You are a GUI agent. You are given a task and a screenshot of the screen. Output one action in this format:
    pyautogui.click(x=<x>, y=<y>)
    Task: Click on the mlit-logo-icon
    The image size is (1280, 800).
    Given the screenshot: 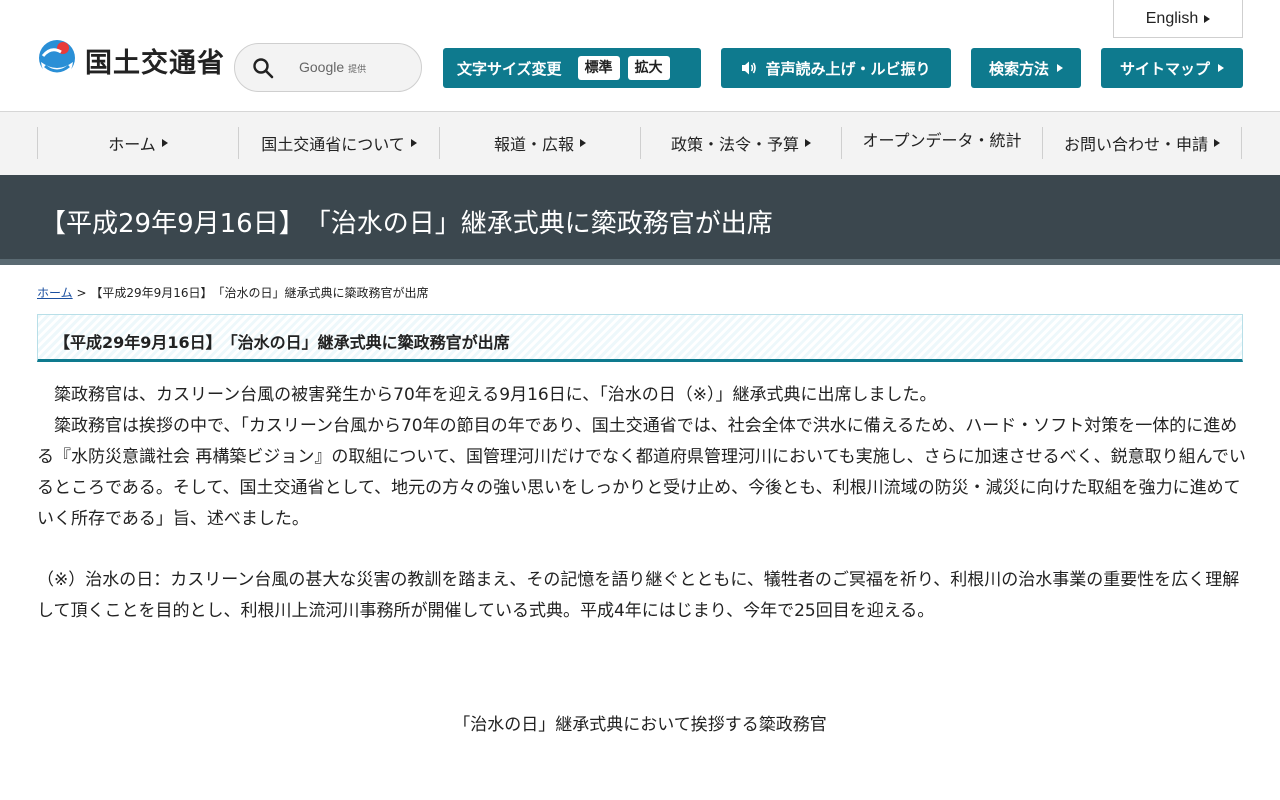 What is the action you would take?
    pyautogui.click(x=57, y=60)
    